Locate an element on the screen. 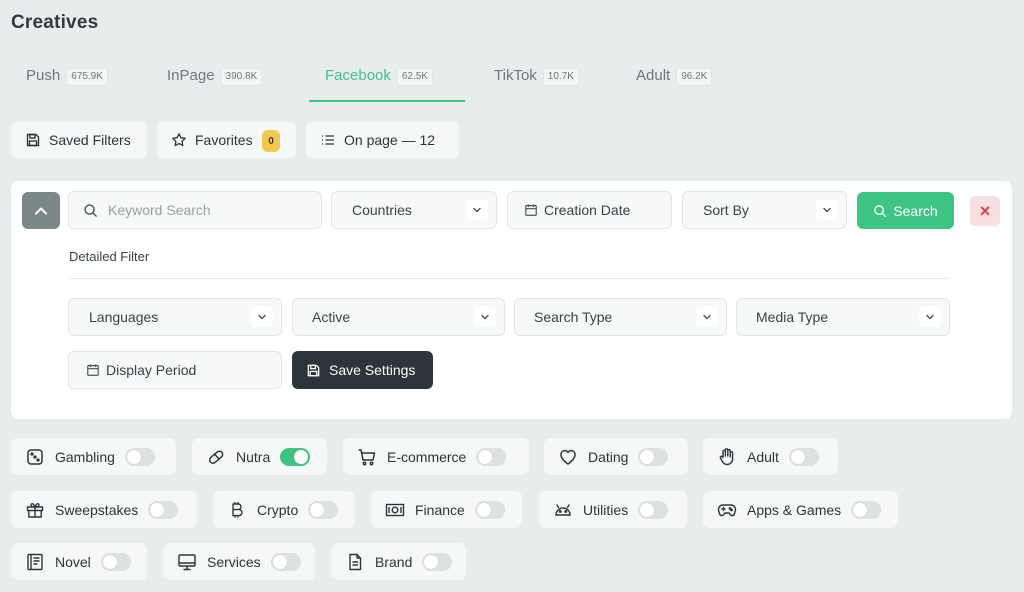 This screenshot has width=1024, height=592. category-label: Brand is located at coordinates (394, 561).